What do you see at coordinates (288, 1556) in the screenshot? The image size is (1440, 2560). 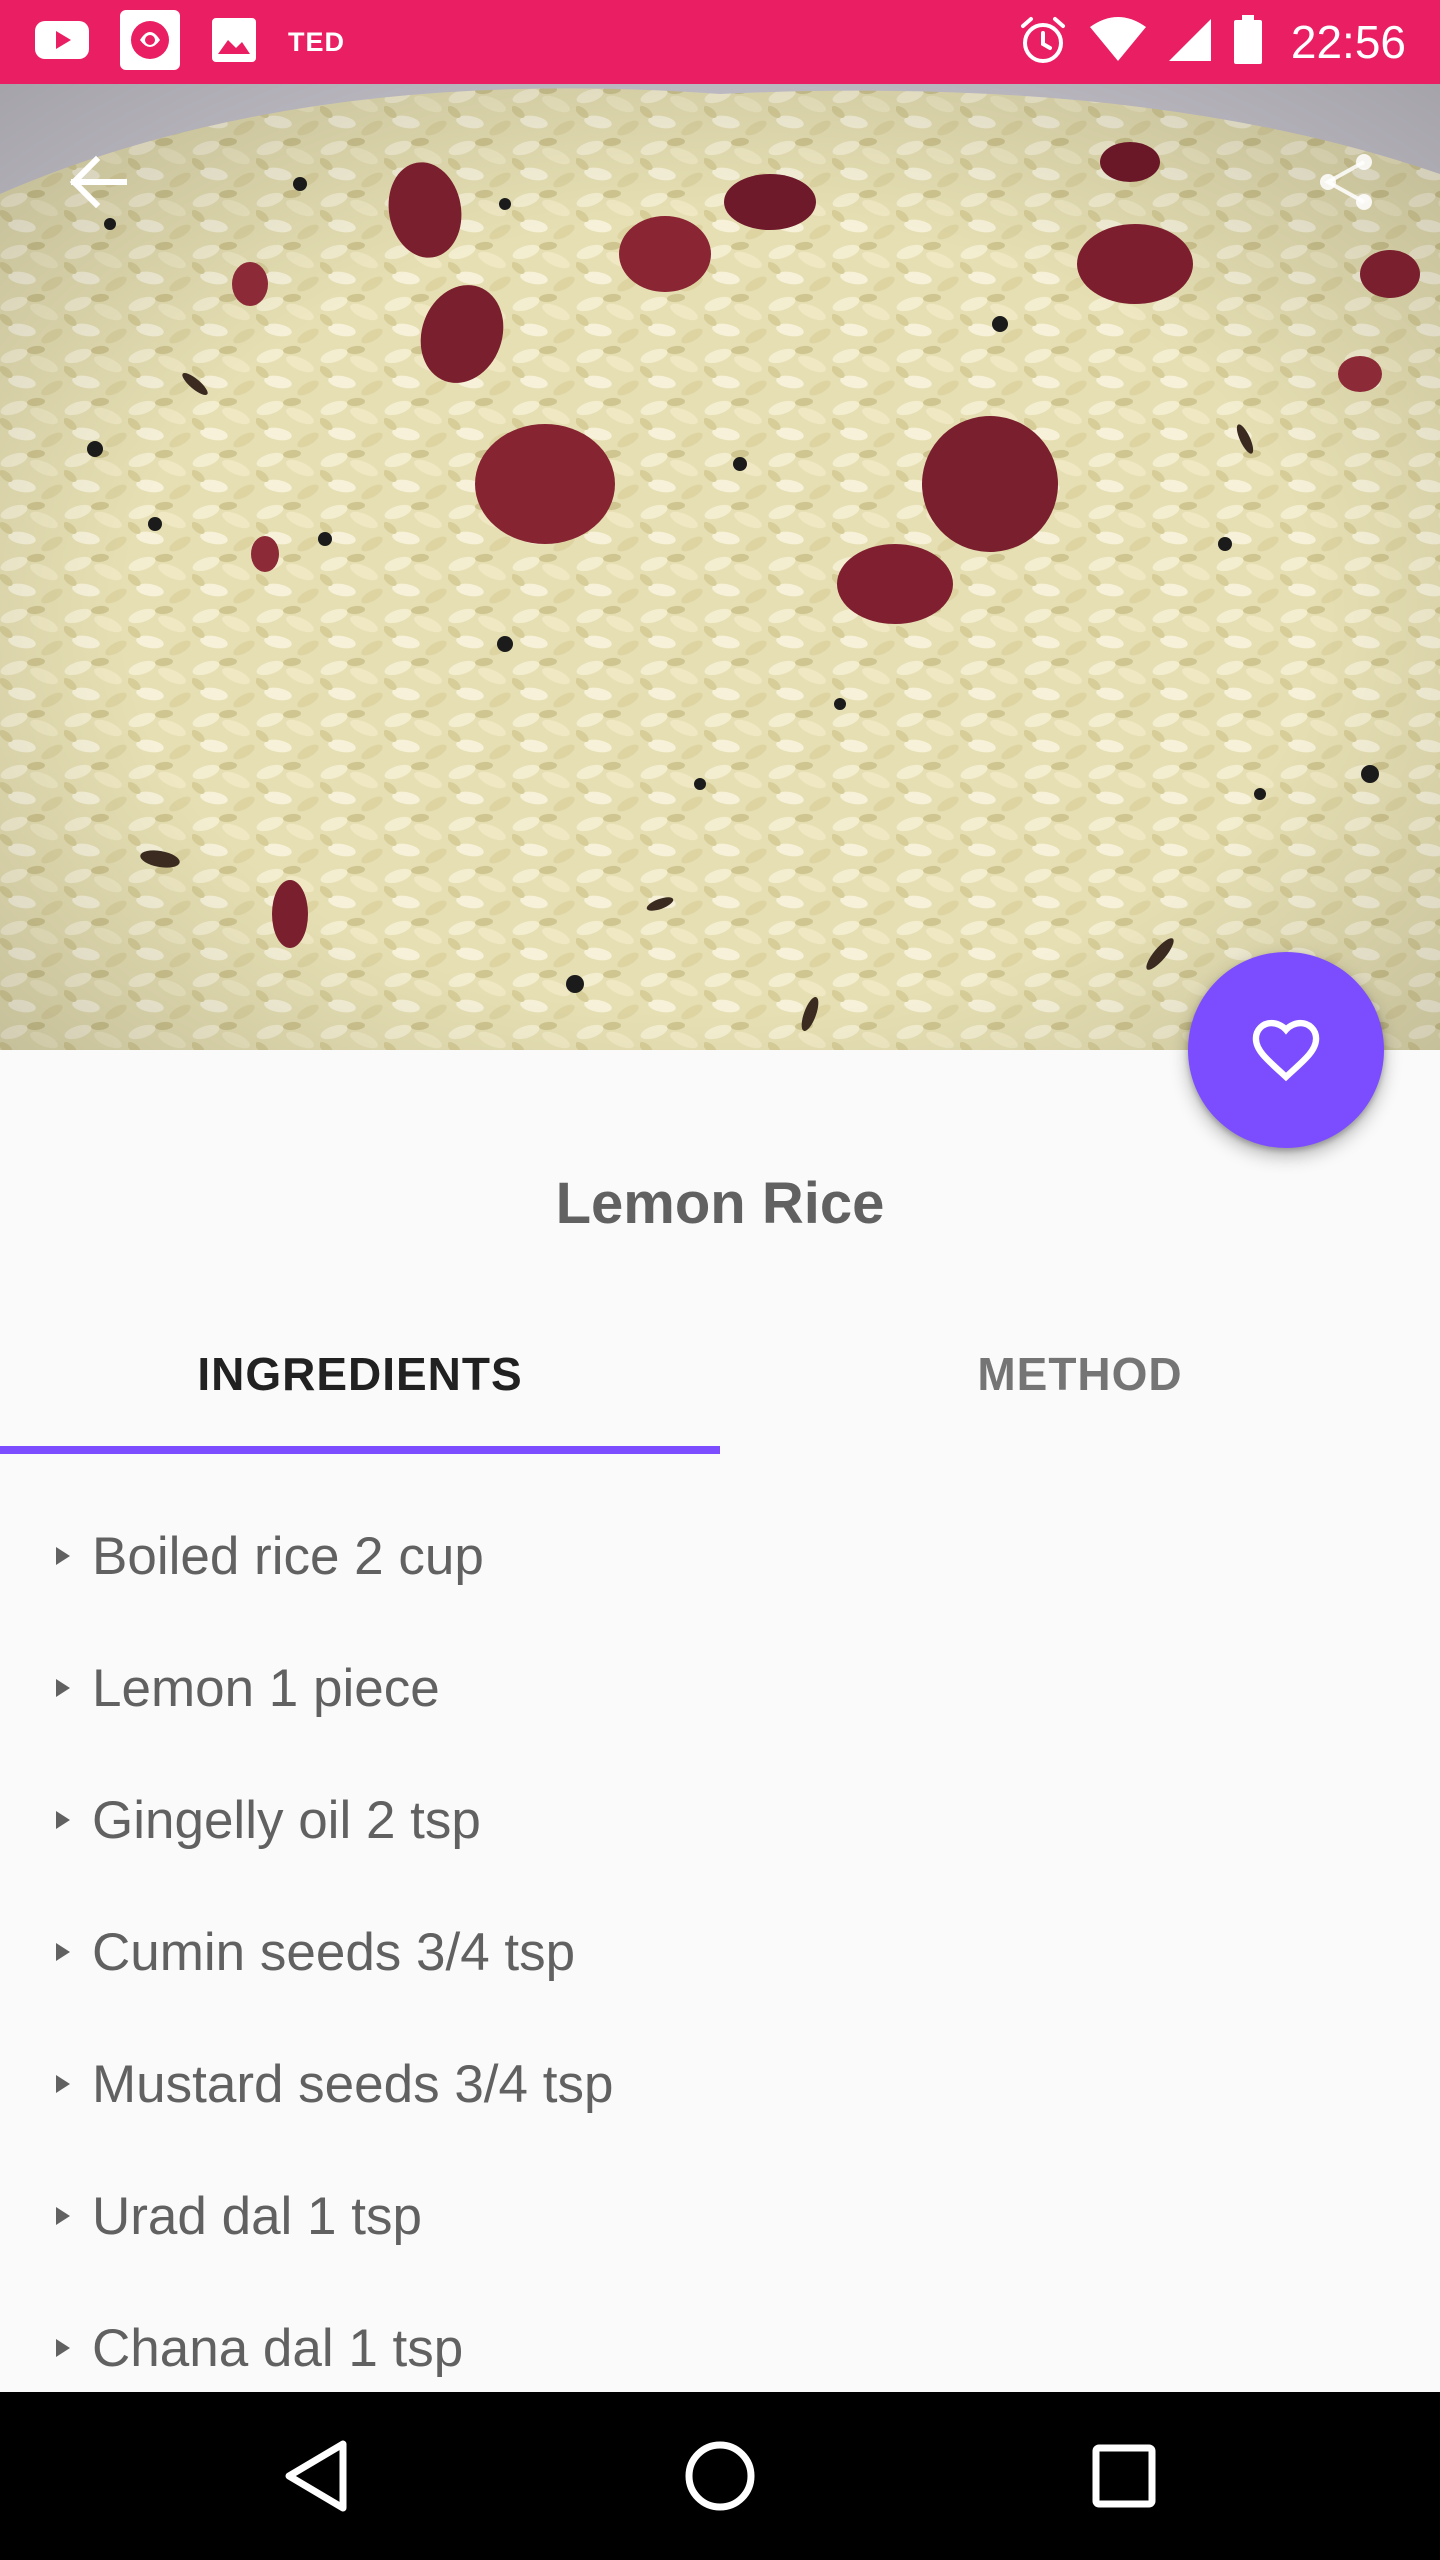 I see `ingredient-text: Boiled rice 2 cup` at bounding box center [288, 1556].